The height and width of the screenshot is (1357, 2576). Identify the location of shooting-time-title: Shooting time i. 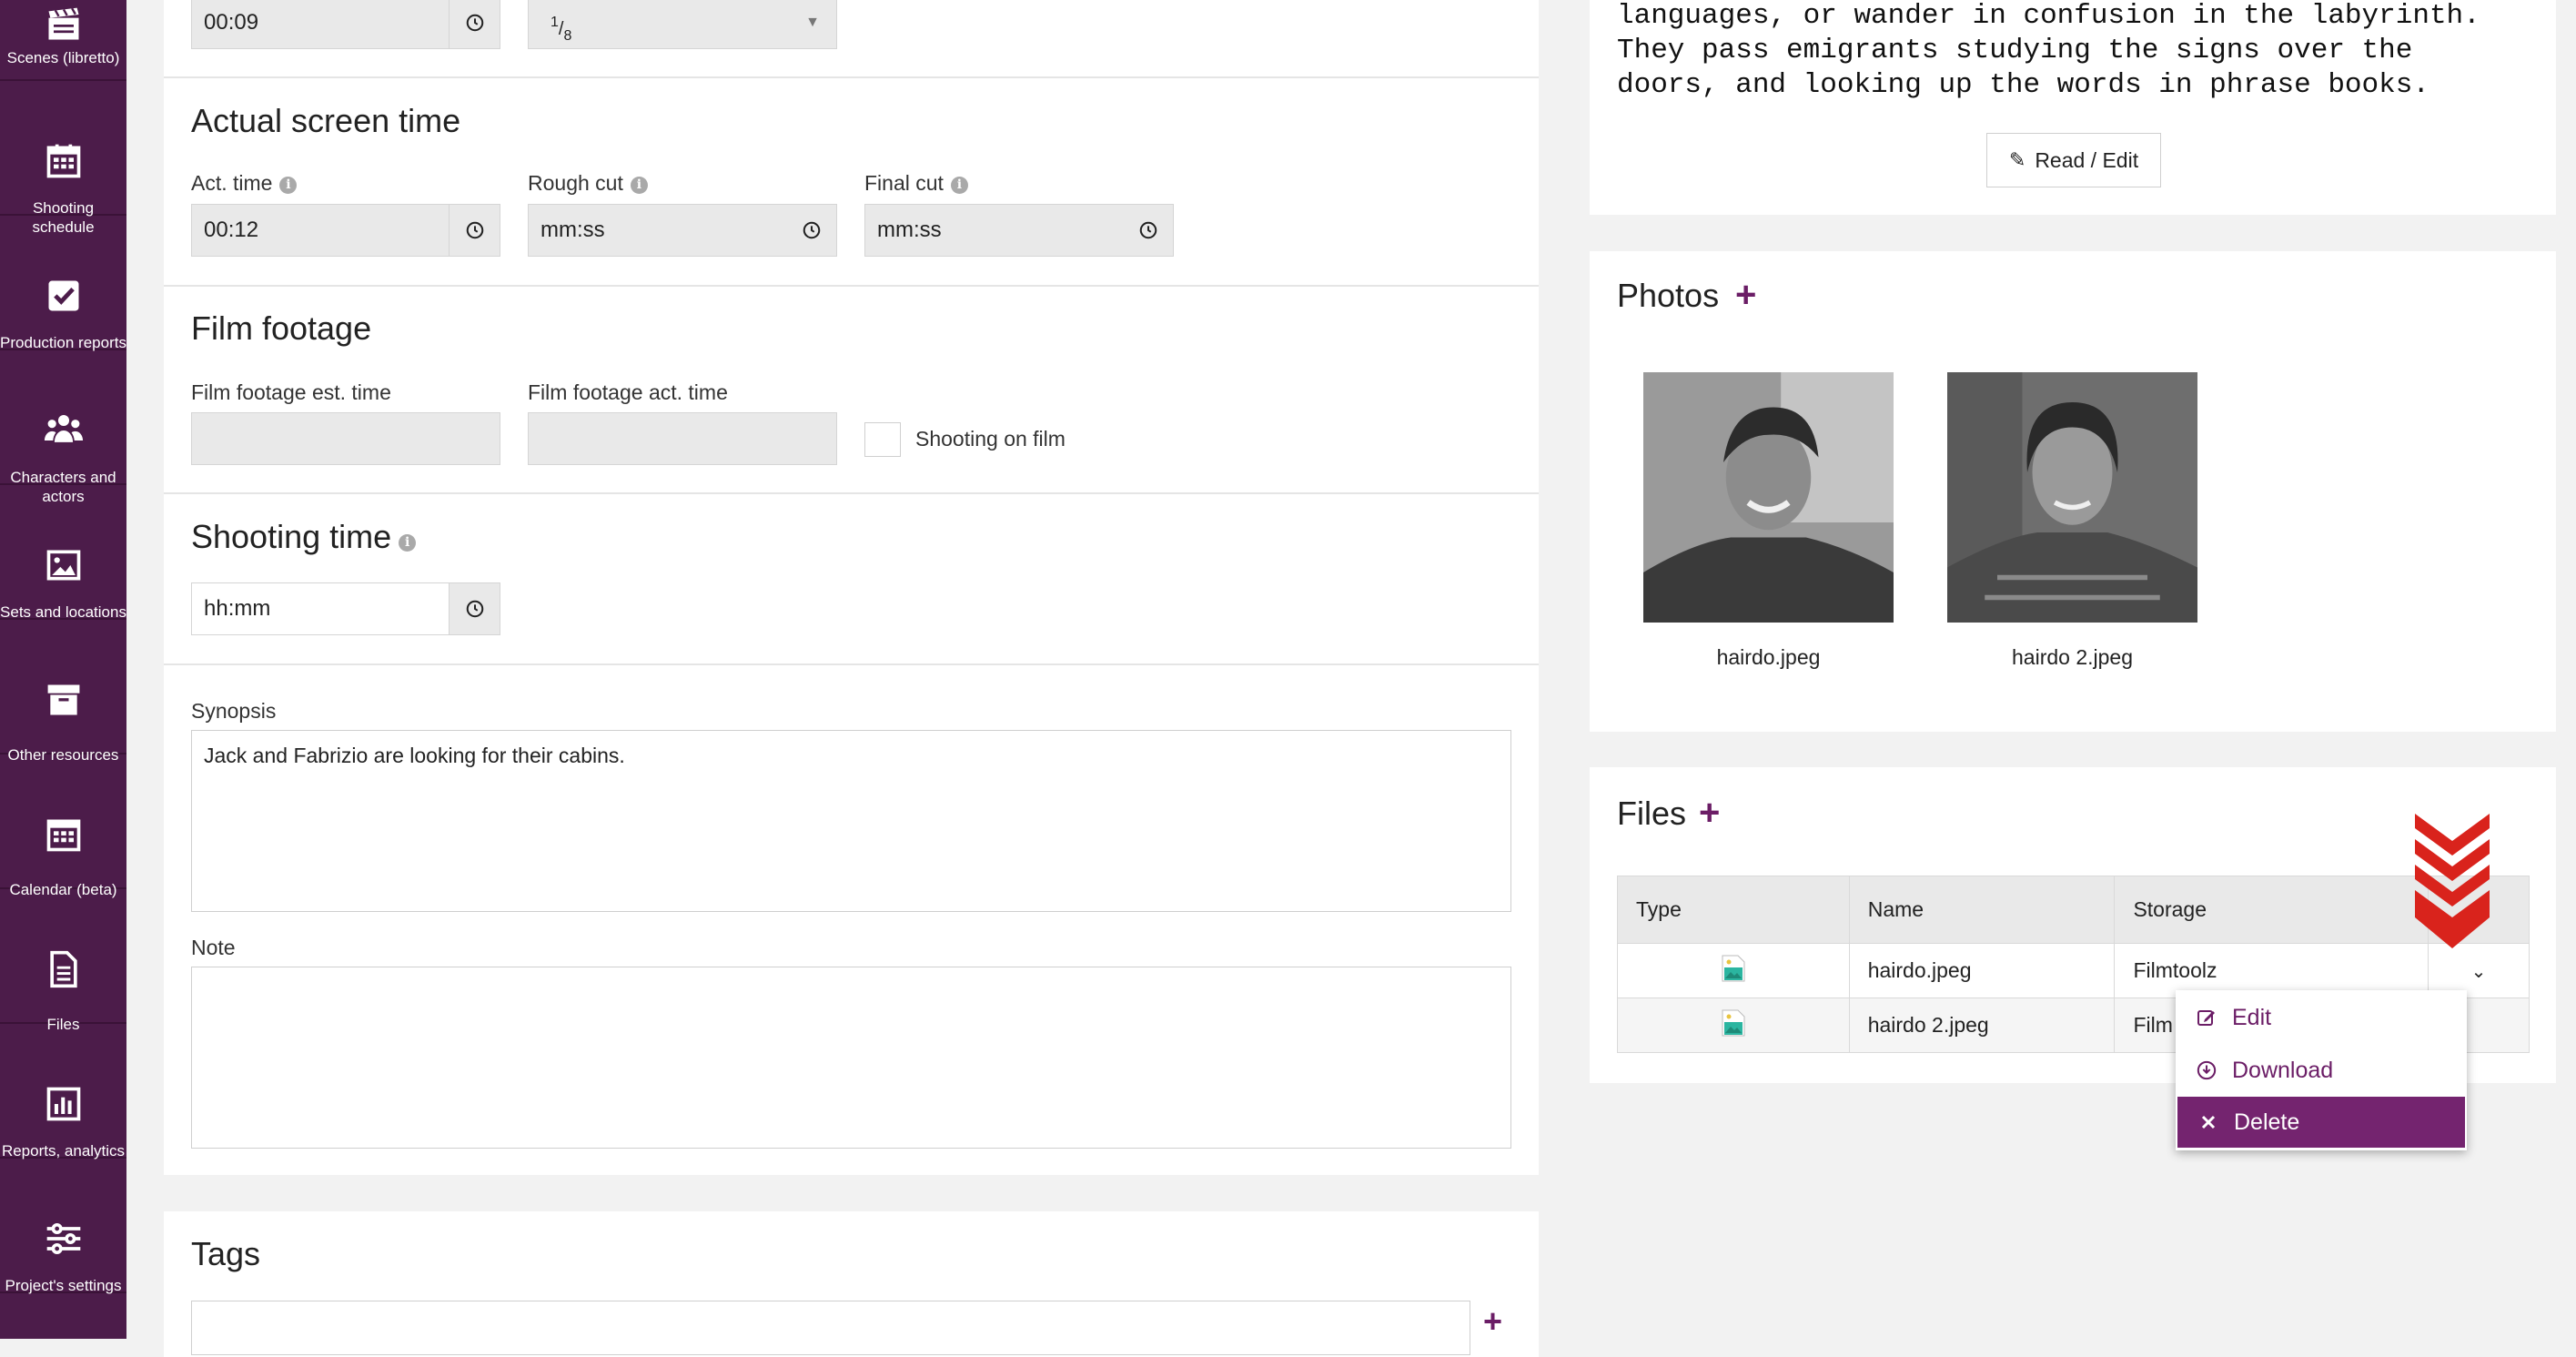
(304, 537).